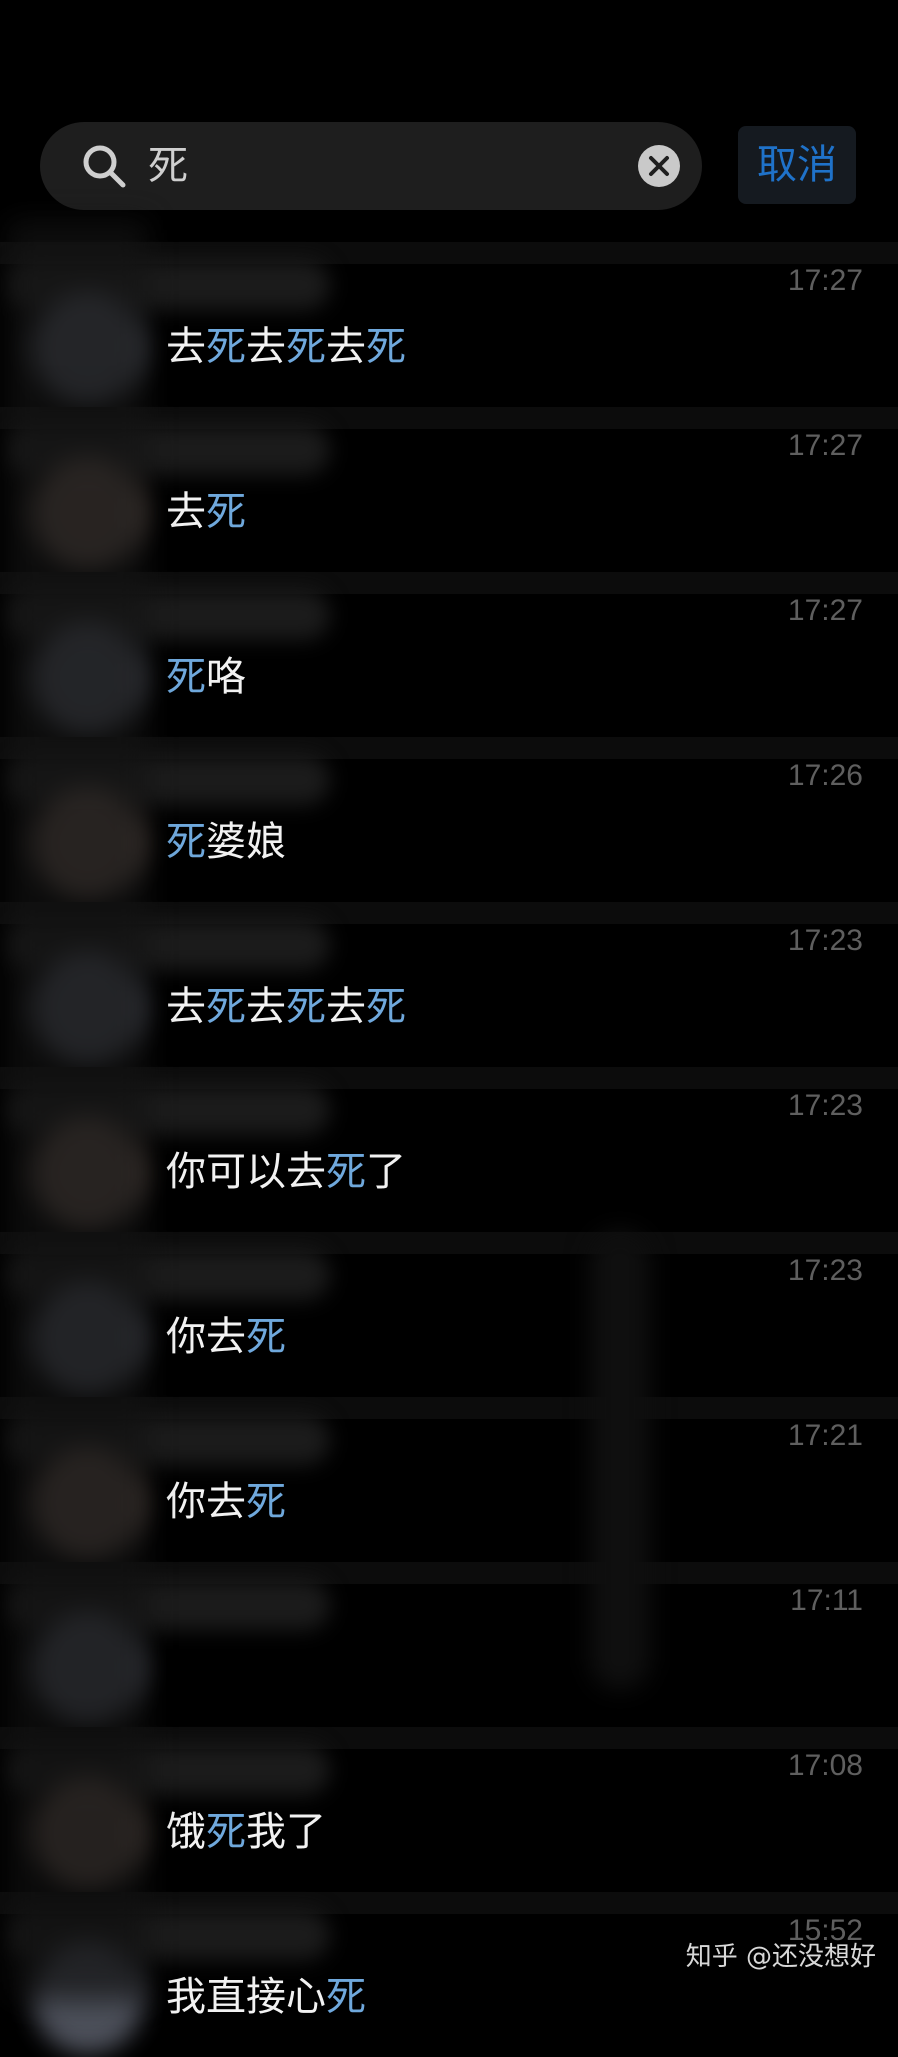 This screenshot has width=898, height=2057. What do you see at coordinates (168, 166) in the screenshot?
I see `search-input: 死` at bounding box center [168, 166].